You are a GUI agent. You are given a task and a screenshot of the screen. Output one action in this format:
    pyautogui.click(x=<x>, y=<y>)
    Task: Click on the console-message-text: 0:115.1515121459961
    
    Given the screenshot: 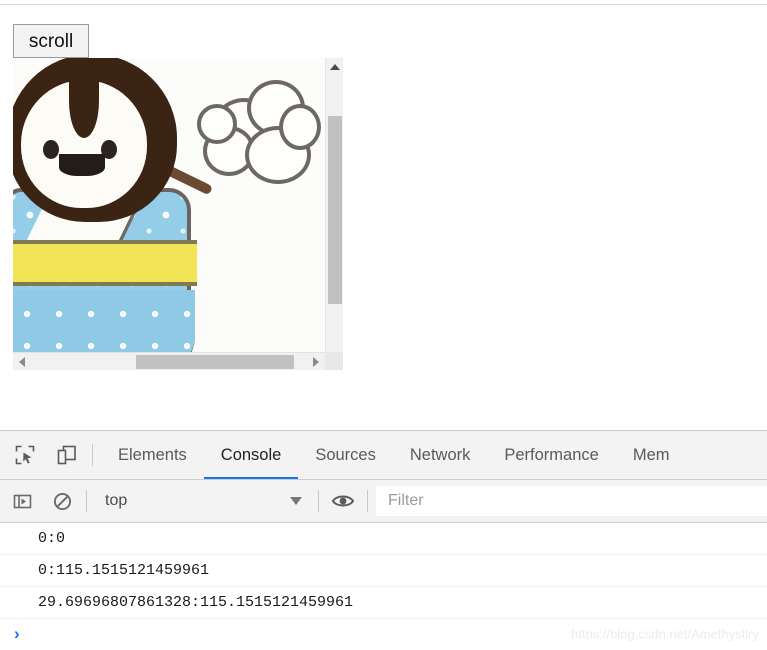 What is the action you would take?
    pyautogui.click(x=124, y=570)
    